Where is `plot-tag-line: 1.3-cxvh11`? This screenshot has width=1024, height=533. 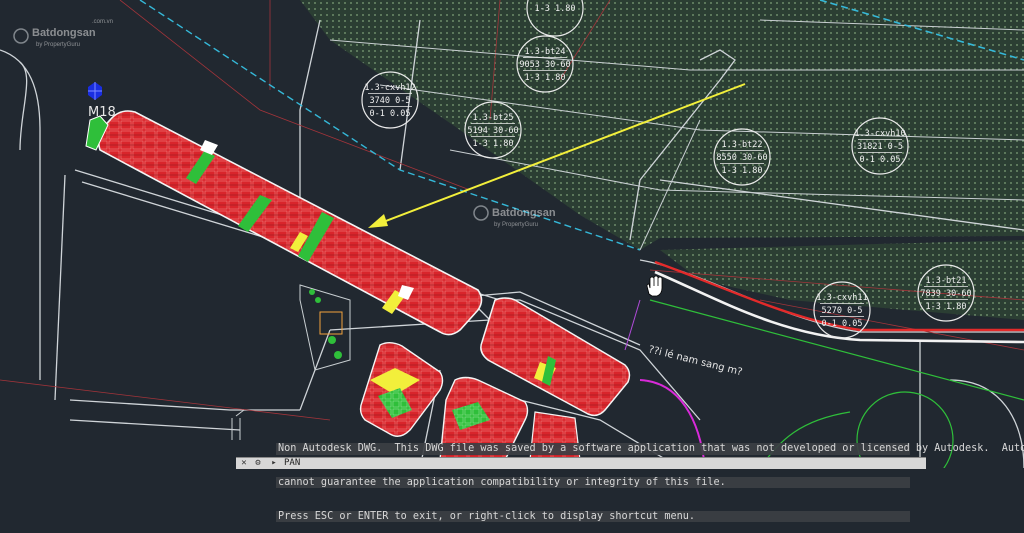 plot-tag-line: 1.3-cxvh11 is located at coordinates (841, 298).